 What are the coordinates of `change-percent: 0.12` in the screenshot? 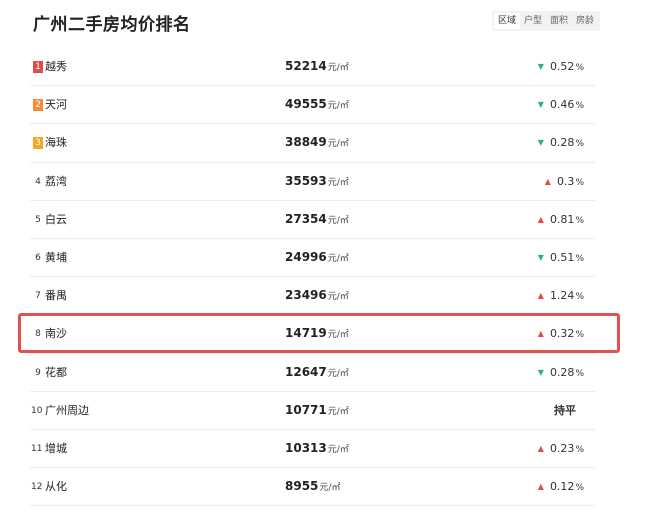 It's located at (562, 487).